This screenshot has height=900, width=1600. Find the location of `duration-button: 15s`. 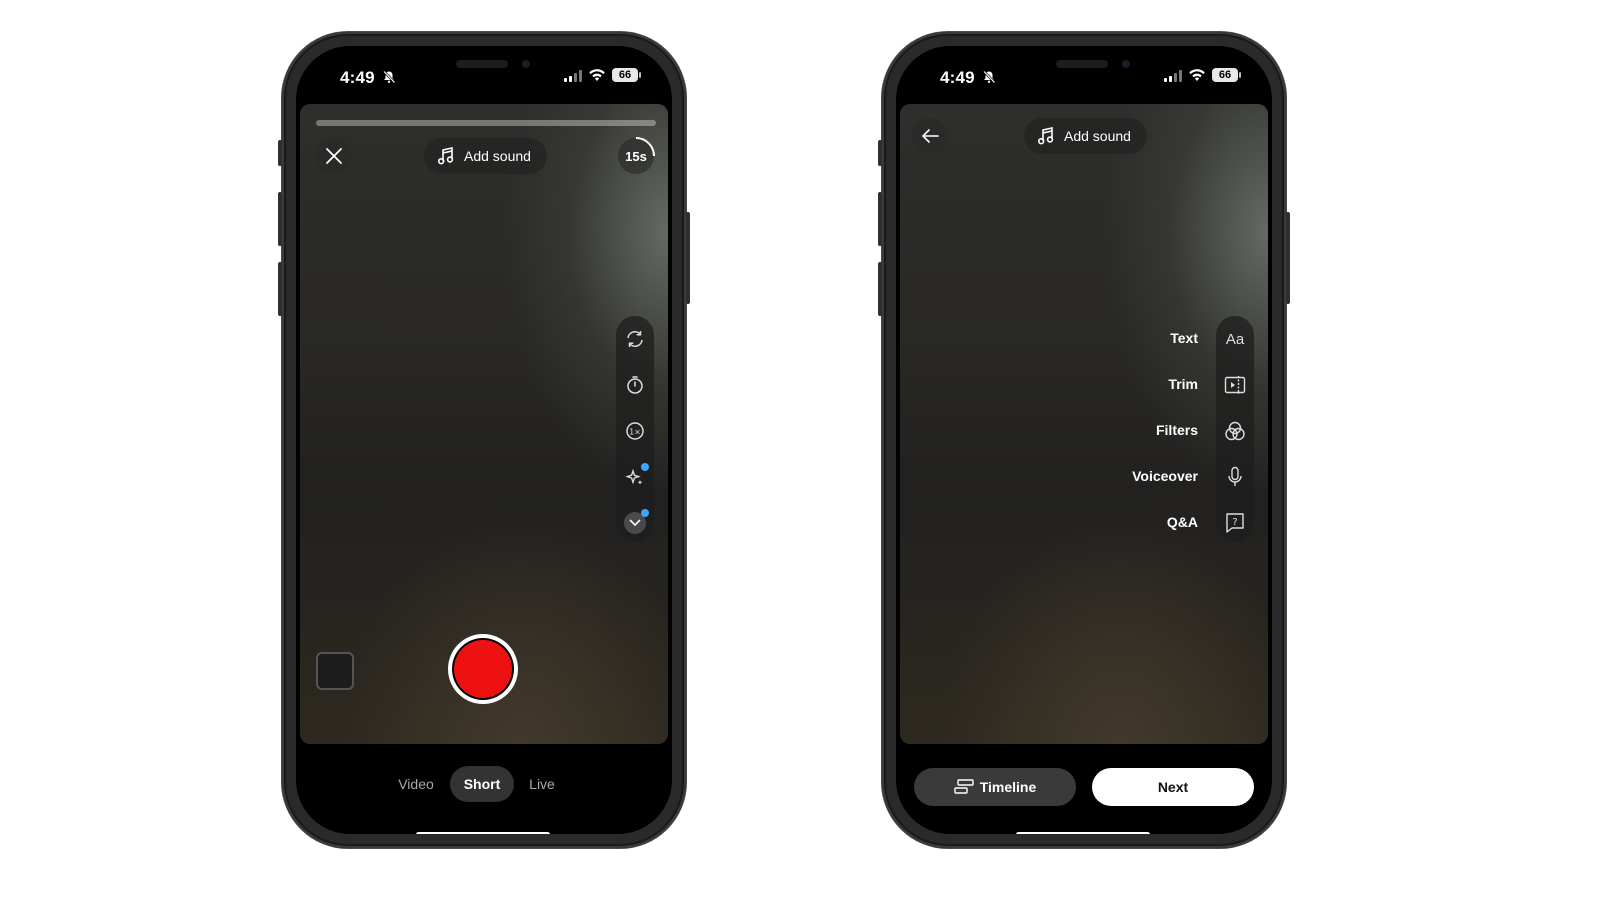

duration-button: 15s is located at coordinates (636, 155).